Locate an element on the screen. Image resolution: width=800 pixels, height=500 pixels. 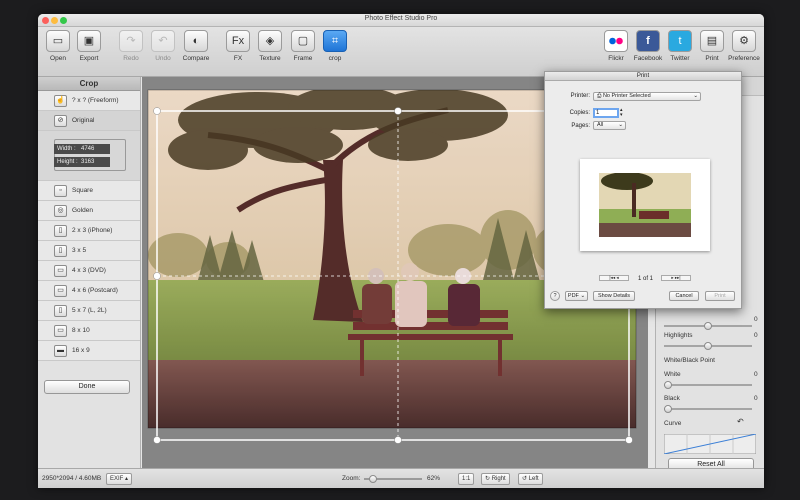
preference-button: ⚙ Preference is located at coordinates (744, 46).